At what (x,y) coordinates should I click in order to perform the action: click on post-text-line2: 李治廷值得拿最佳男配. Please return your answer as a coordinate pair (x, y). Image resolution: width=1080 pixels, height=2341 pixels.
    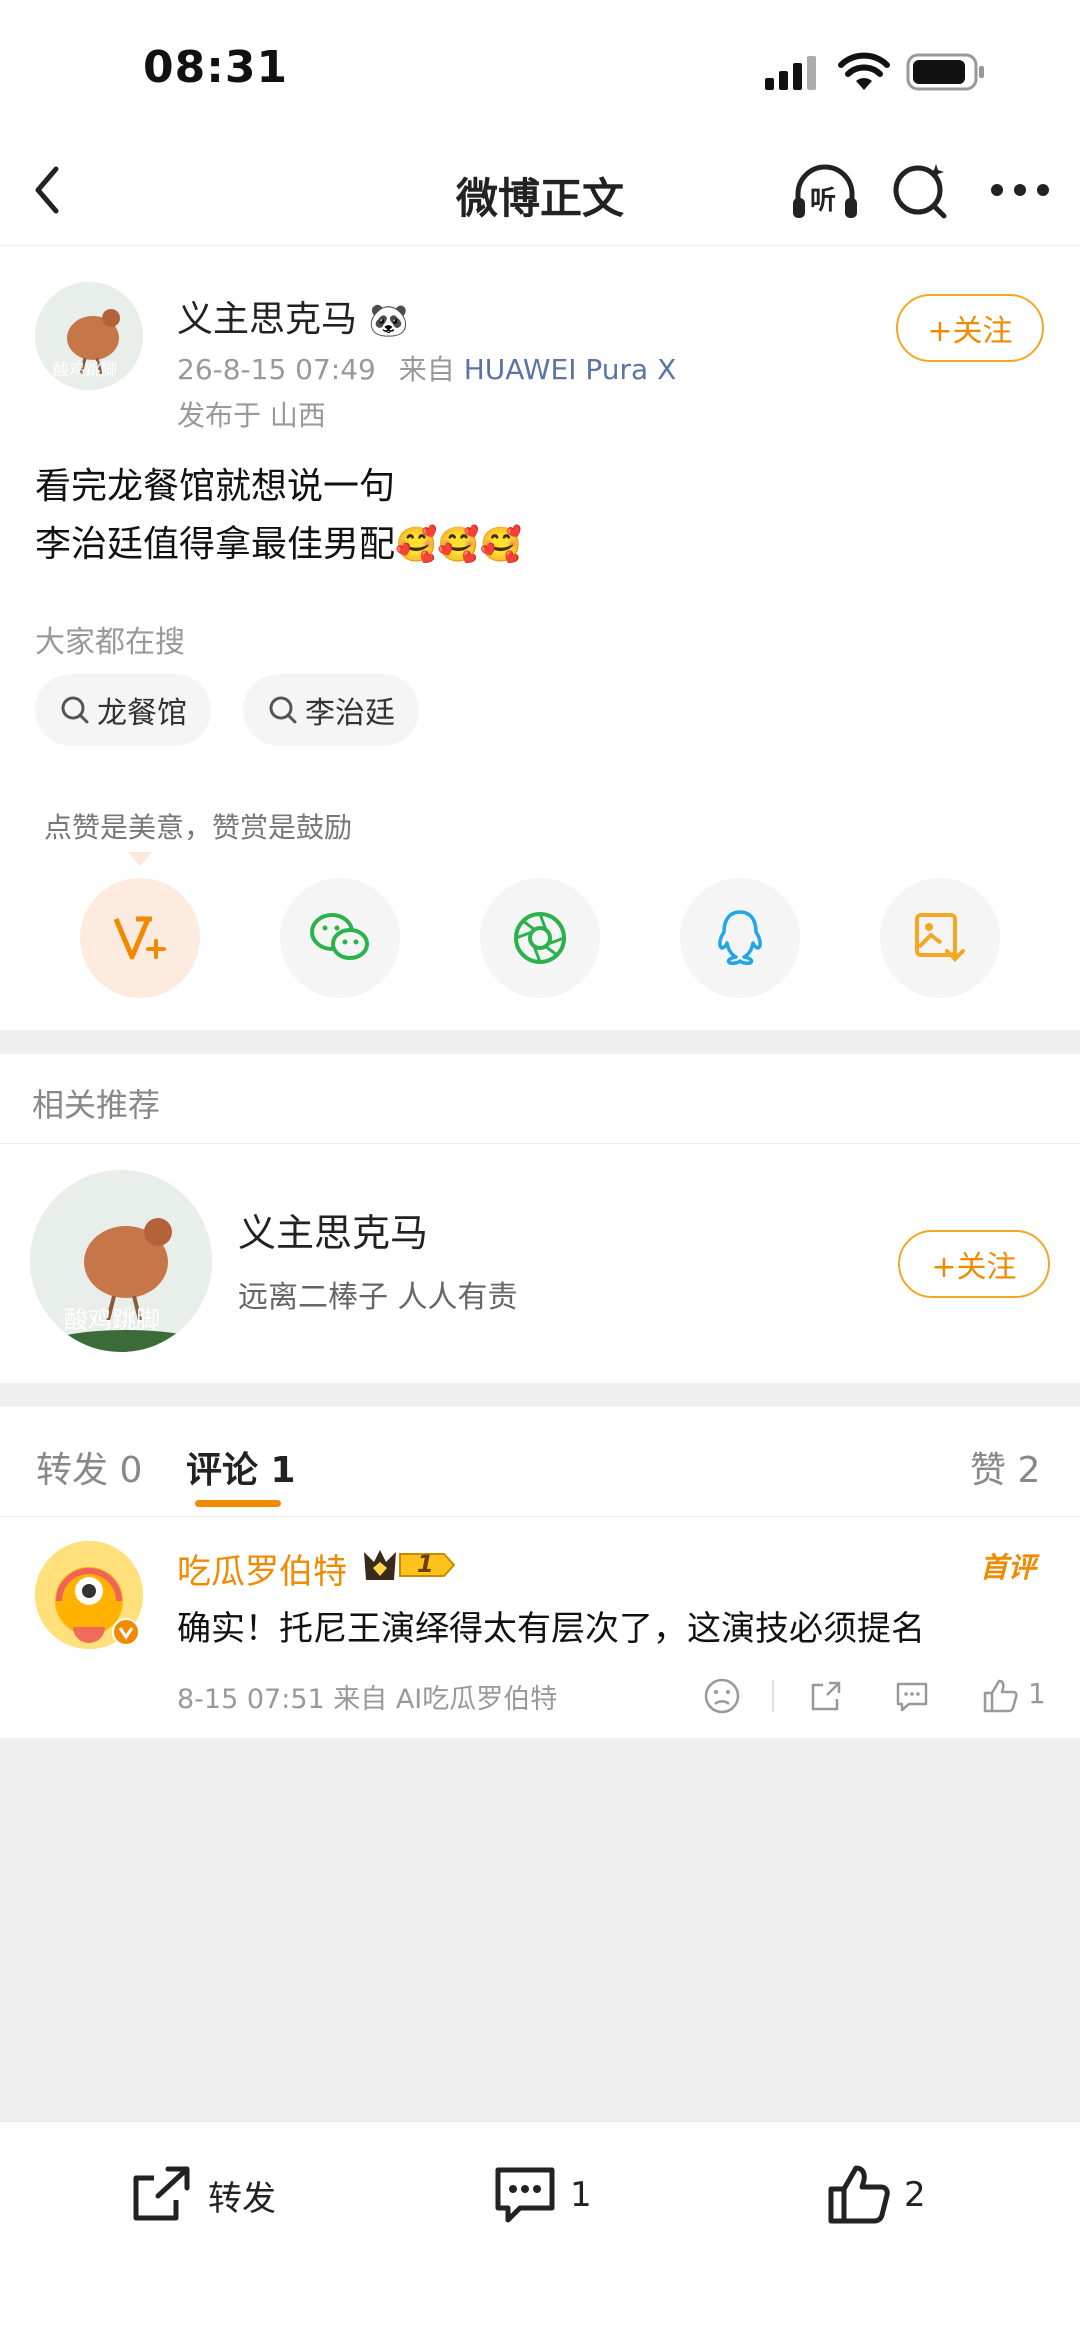
    Looking at the image, I should click on (215, 544).